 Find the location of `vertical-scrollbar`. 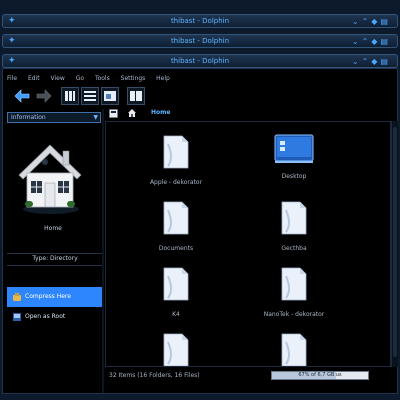

vertical-scrollbar is located at coordinates (394, 244).